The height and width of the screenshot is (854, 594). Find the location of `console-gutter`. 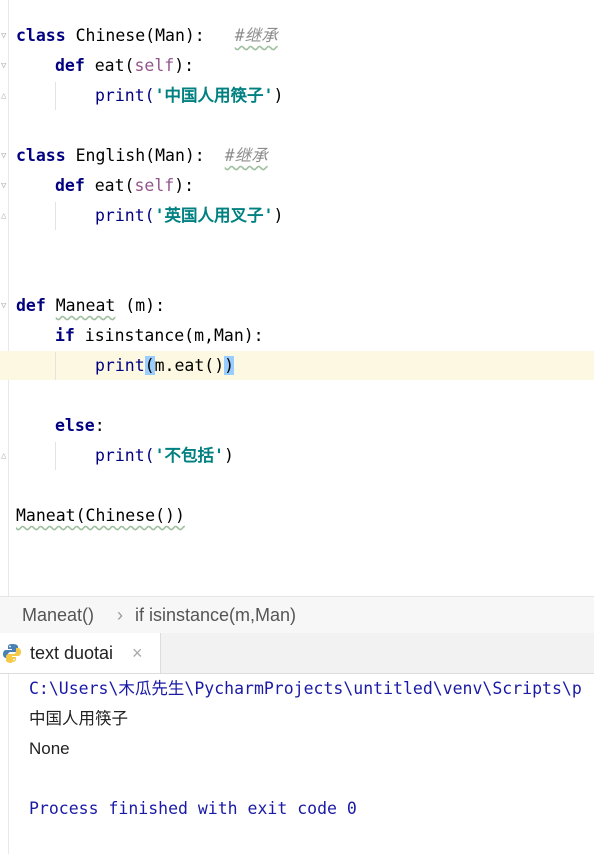

console-gutter is located at coordinates (4, 764).